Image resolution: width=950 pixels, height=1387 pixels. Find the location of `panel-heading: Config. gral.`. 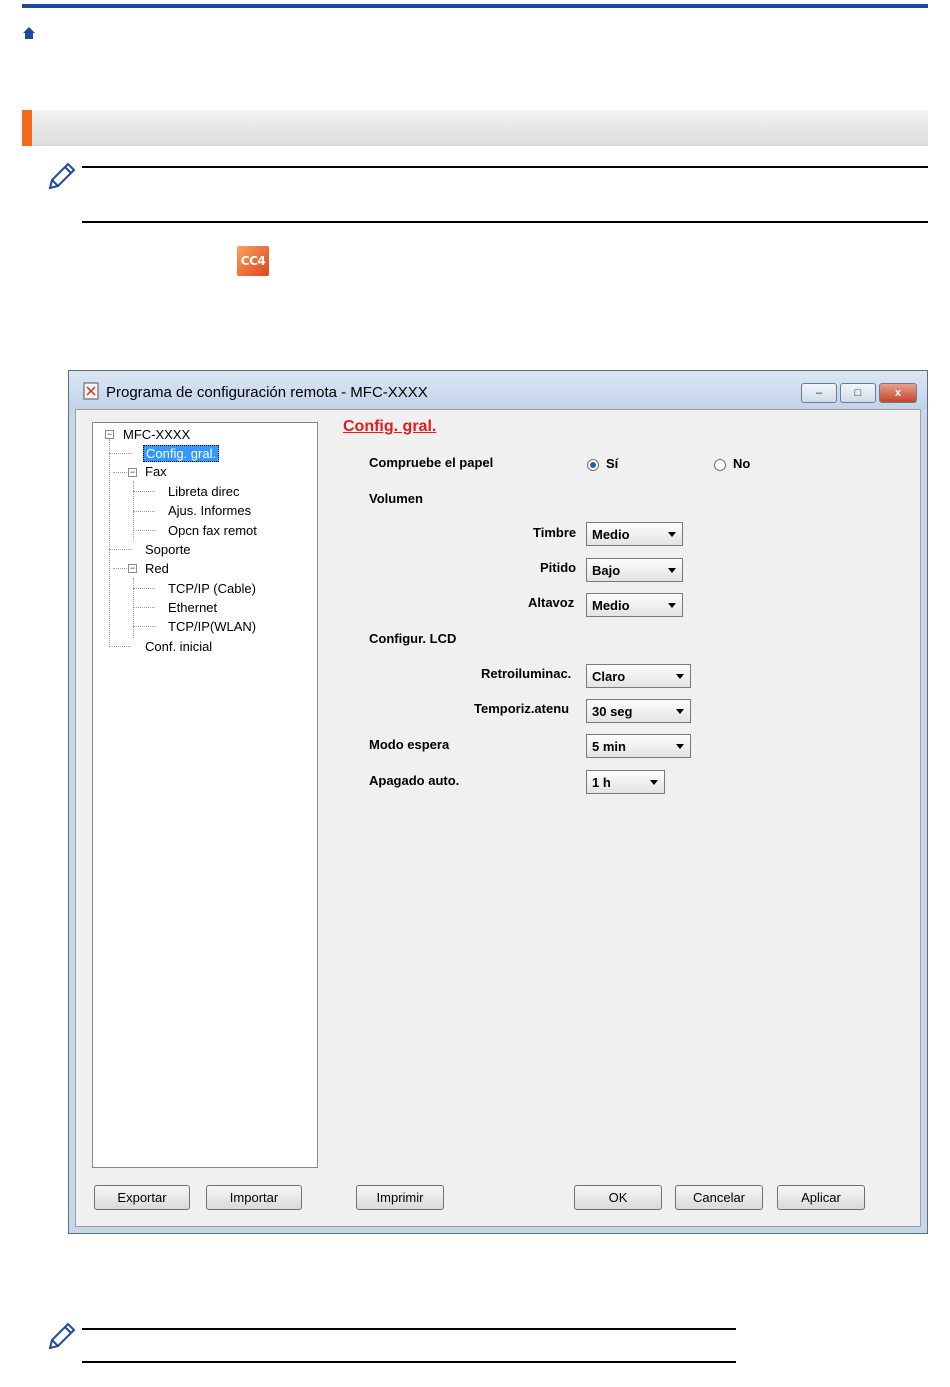

panel-heading: Config. gral. is located at coordinates (390, 426).